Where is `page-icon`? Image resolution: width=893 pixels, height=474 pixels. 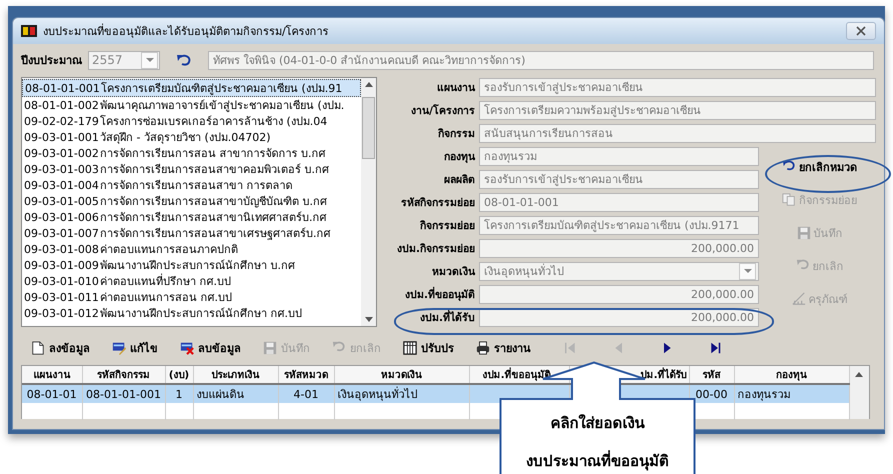 page-icon is located at coordinates (38, 348).